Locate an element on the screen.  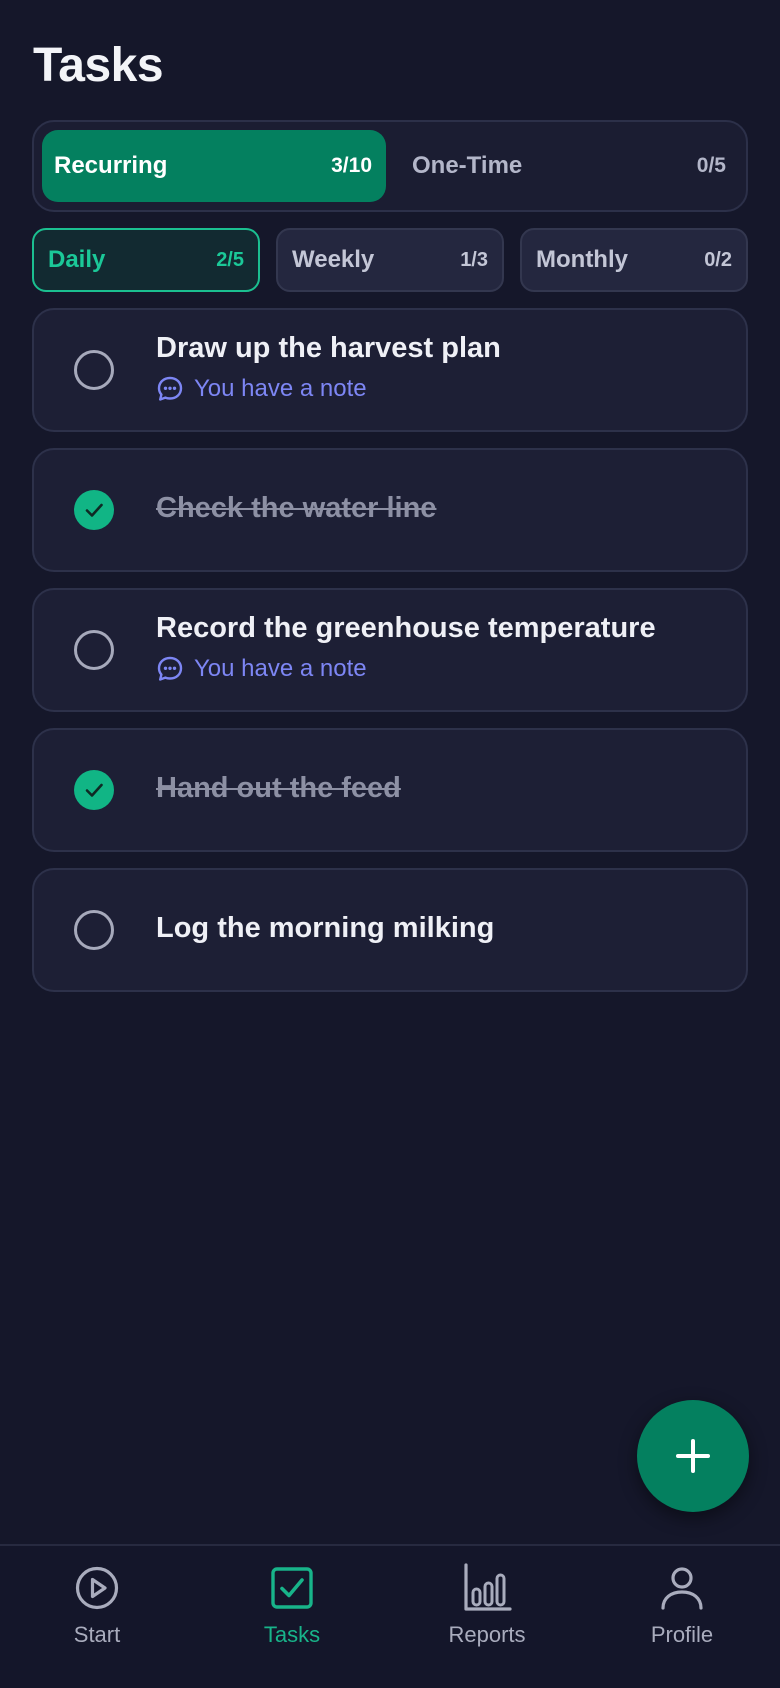
plus-icon is located at coordinates (693, 1456).